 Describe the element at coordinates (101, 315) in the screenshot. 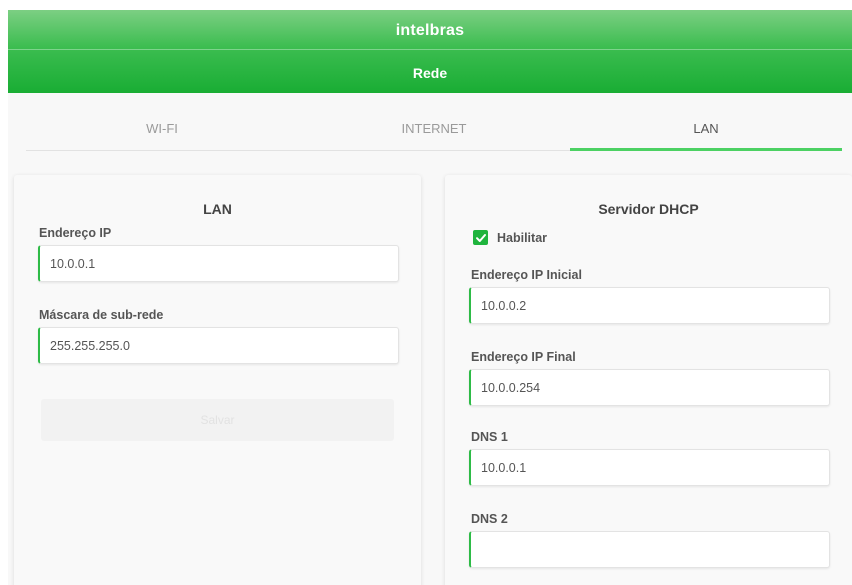

I see `subnet-mask-label: Máscara de sub-rede` at that location.